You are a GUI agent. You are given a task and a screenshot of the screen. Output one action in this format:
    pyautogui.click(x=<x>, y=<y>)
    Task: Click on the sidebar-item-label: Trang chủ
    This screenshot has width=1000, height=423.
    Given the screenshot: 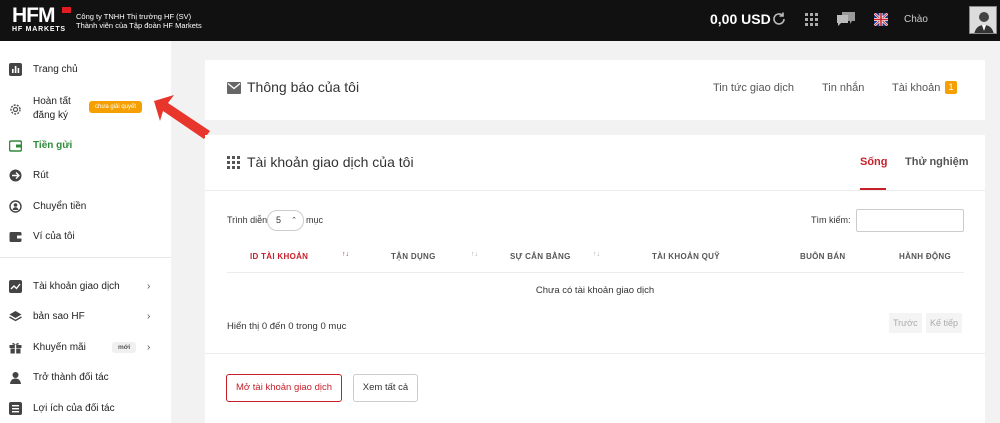 What is the action you would take?
    pyautogui.click(x=55, y=69)
    